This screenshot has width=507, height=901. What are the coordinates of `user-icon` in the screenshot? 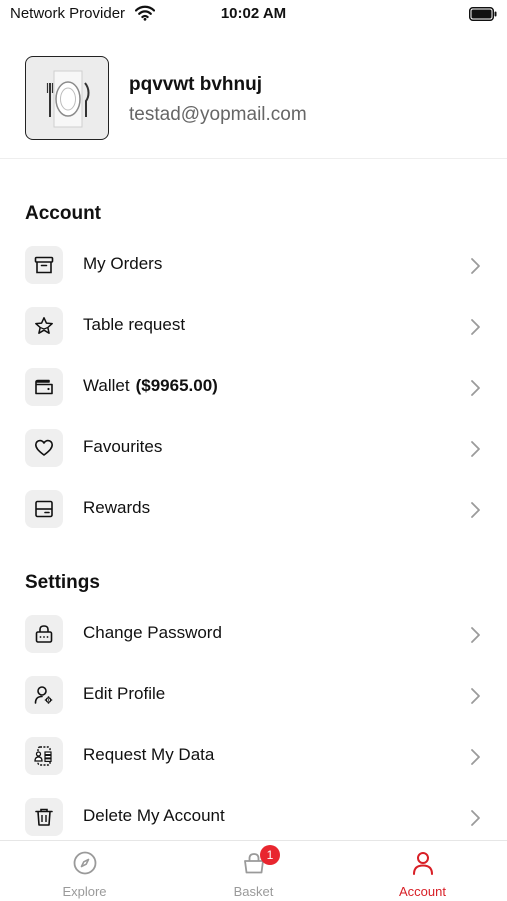 It's located at (423, 863).